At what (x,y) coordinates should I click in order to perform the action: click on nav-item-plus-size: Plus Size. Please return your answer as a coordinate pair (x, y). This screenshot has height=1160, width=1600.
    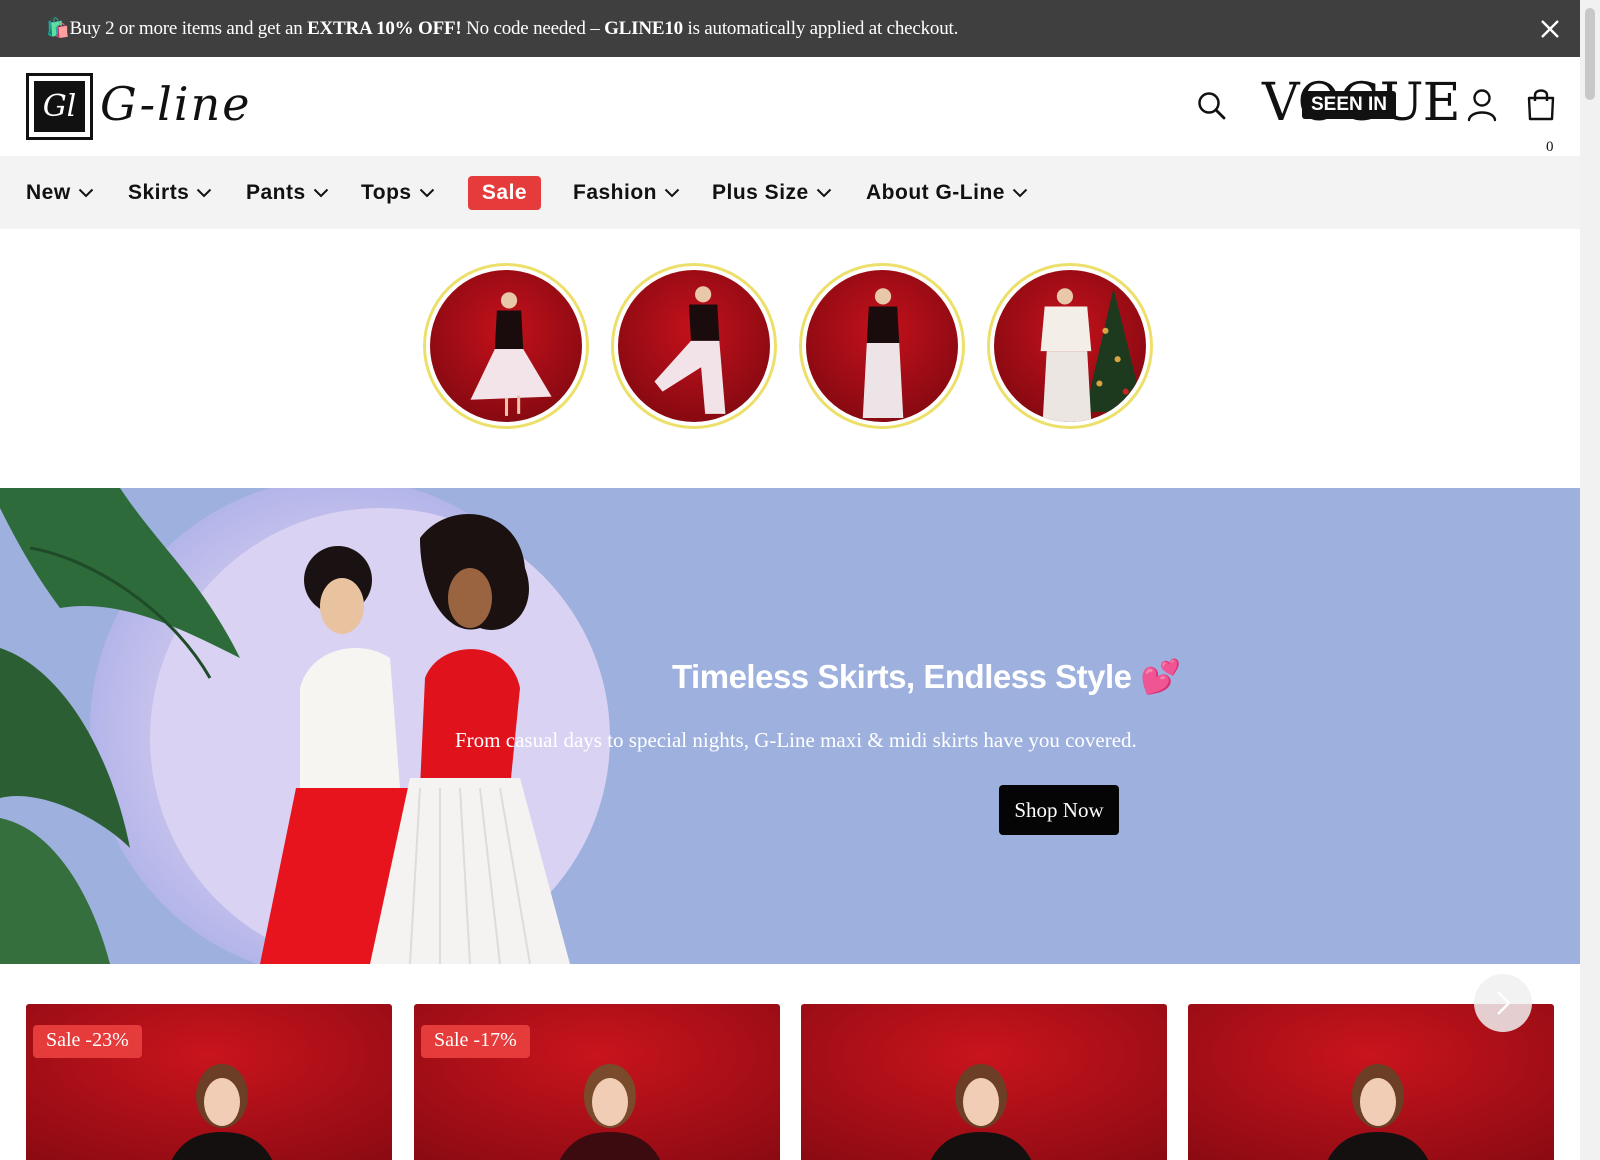
    Looking at the image, I should click on (772, 193).